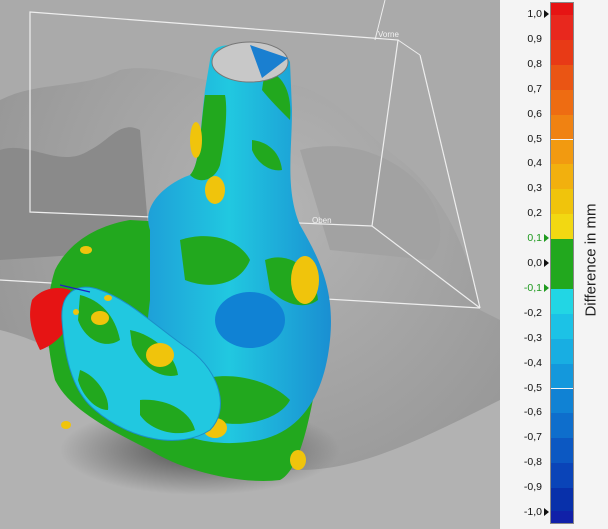 This screenshot has height=529, width=608. I want to click on scale-tick-label: -0,6, so click(532, 412).